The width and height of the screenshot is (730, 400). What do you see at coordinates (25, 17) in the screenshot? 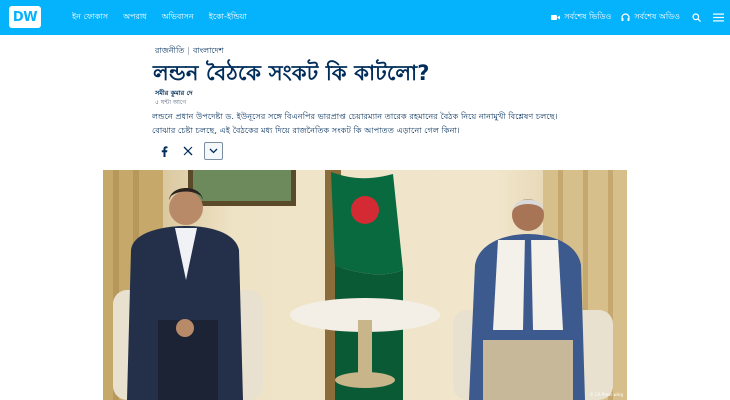
I see `dw-logo: DW` at bounding box center [25, 17].